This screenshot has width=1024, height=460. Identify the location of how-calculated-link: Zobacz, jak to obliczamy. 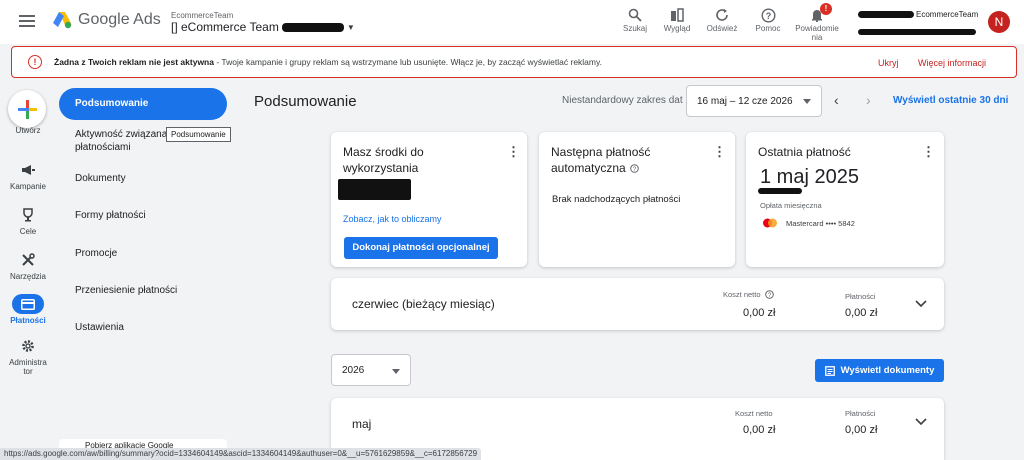
(392, 219).